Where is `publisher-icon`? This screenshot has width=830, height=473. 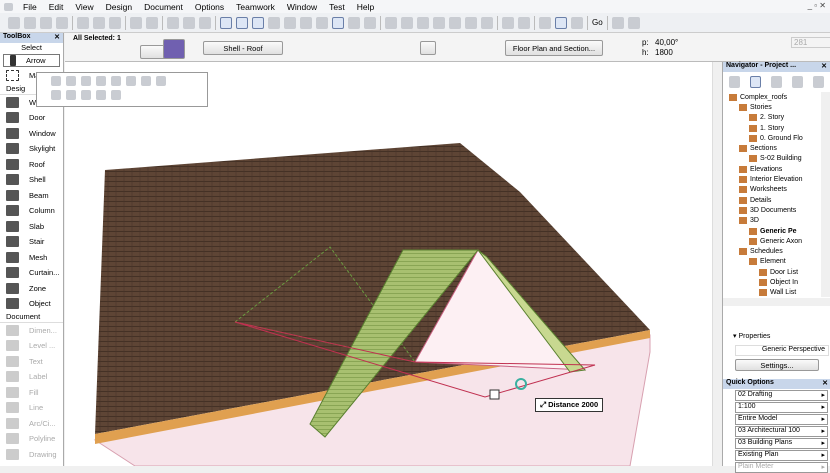
publisher-icon is located at coordinates (798, 82).